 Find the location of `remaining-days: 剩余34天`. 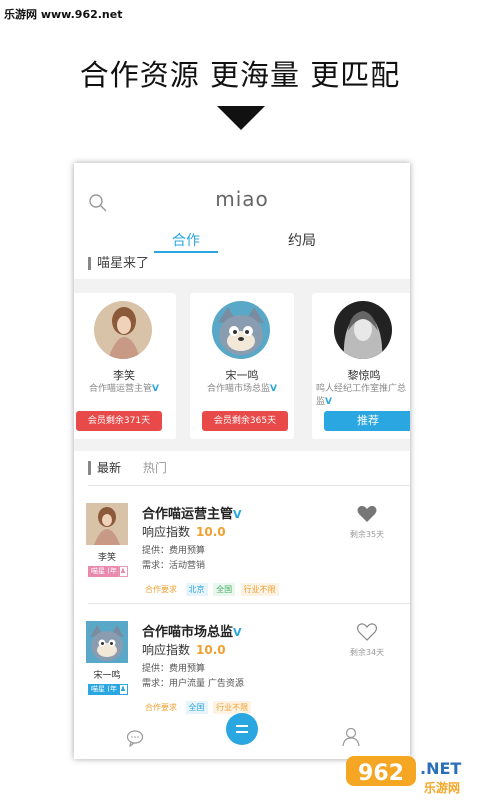

remaining-days: 剩余34天 is located at coordinates (367, 652).